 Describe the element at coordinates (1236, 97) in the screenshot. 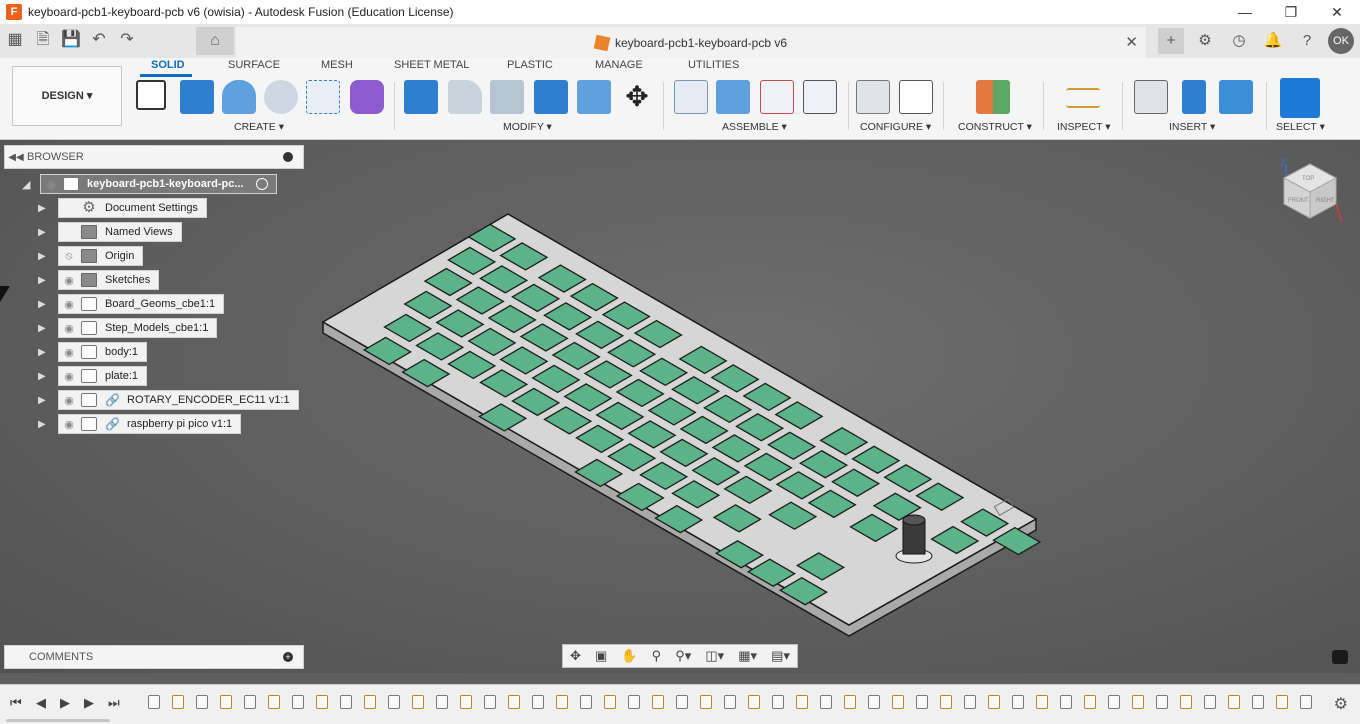

I see `insert-canvas-icon` at that location.